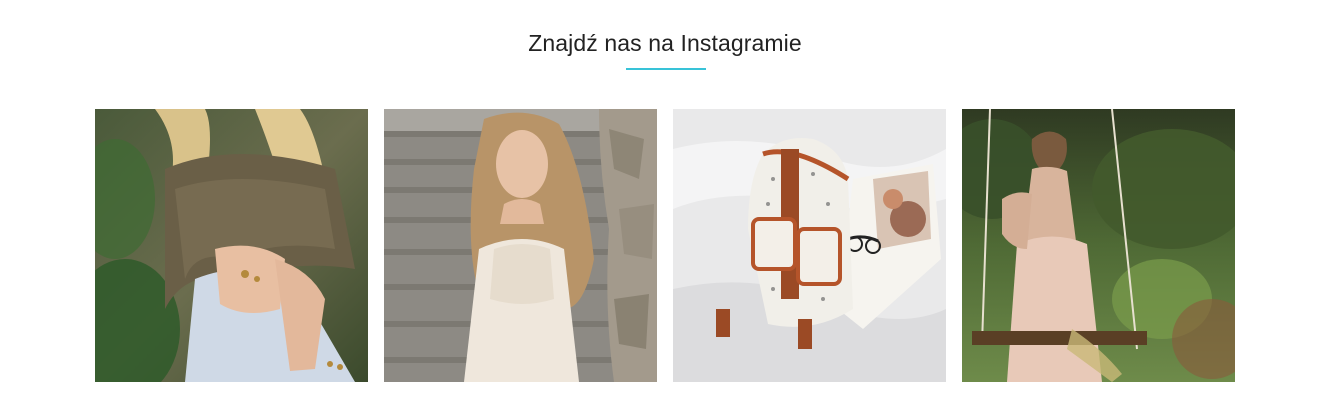  I want to click on photo-3-image, so click(809, 245).